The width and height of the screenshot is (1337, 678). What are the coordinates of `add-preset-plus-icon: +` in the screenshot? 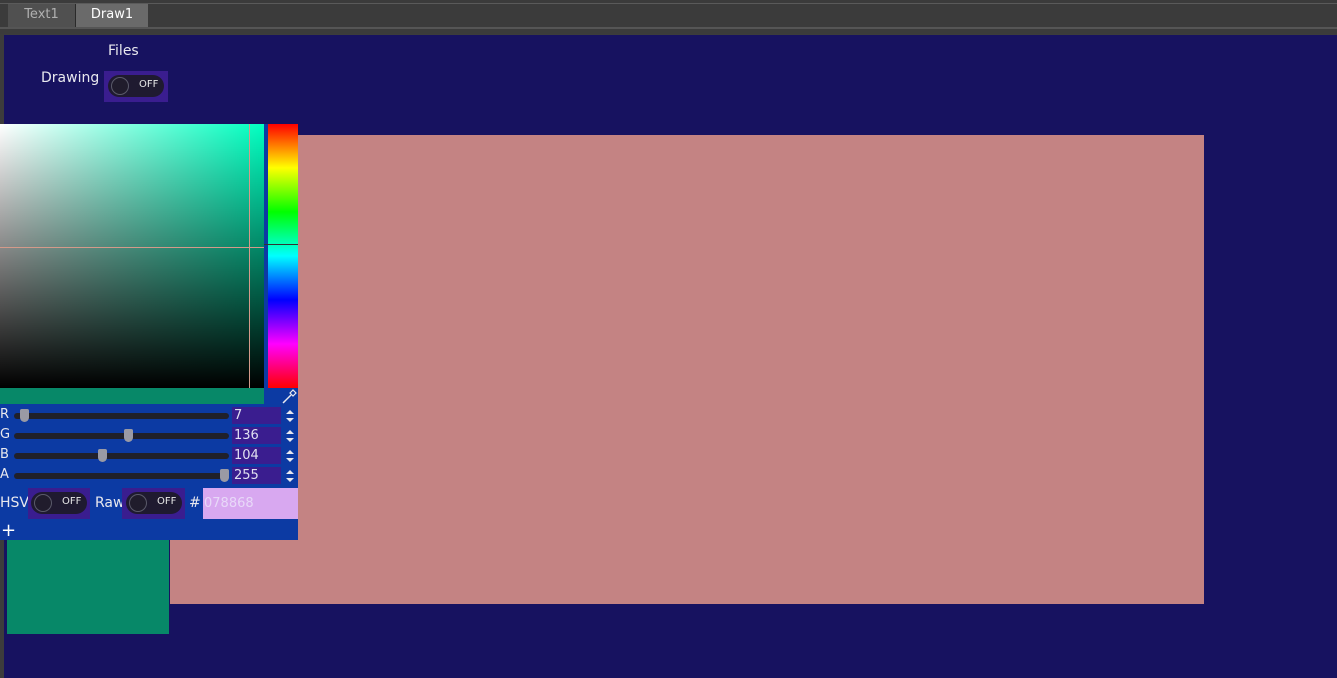 It's located at (8, 531).